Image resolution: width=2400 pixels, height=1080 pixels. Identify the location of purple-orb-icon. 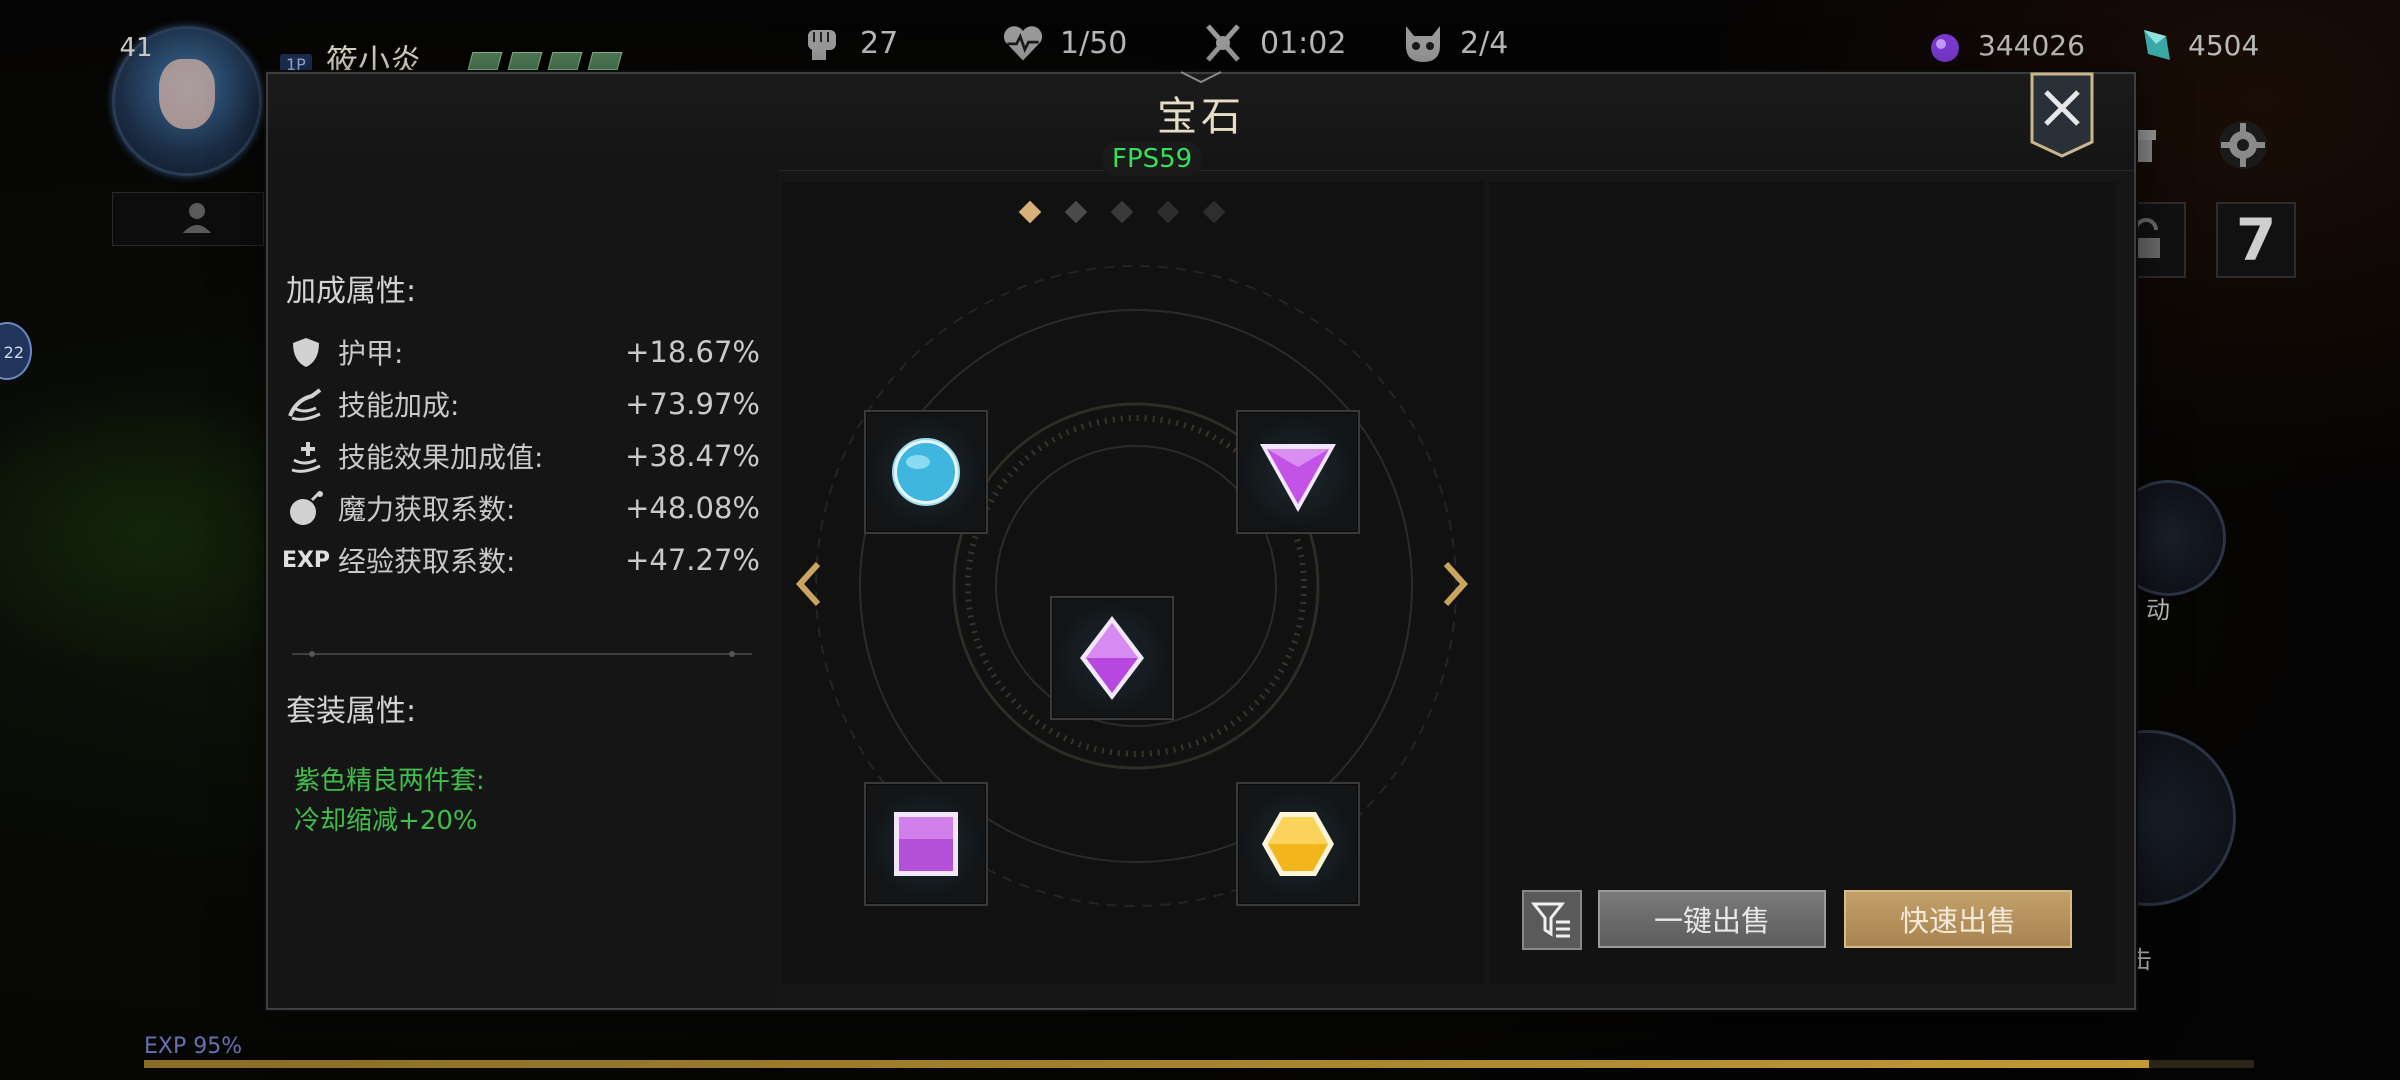
(1945, 48).